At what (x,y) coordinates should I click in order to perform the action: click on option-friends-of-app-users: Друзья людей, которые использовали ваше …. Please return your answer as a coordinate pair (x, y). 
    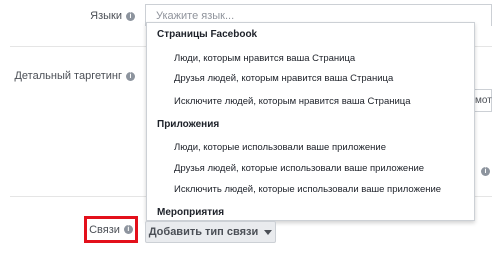
    Looking at the image, I should click on (299, 168).